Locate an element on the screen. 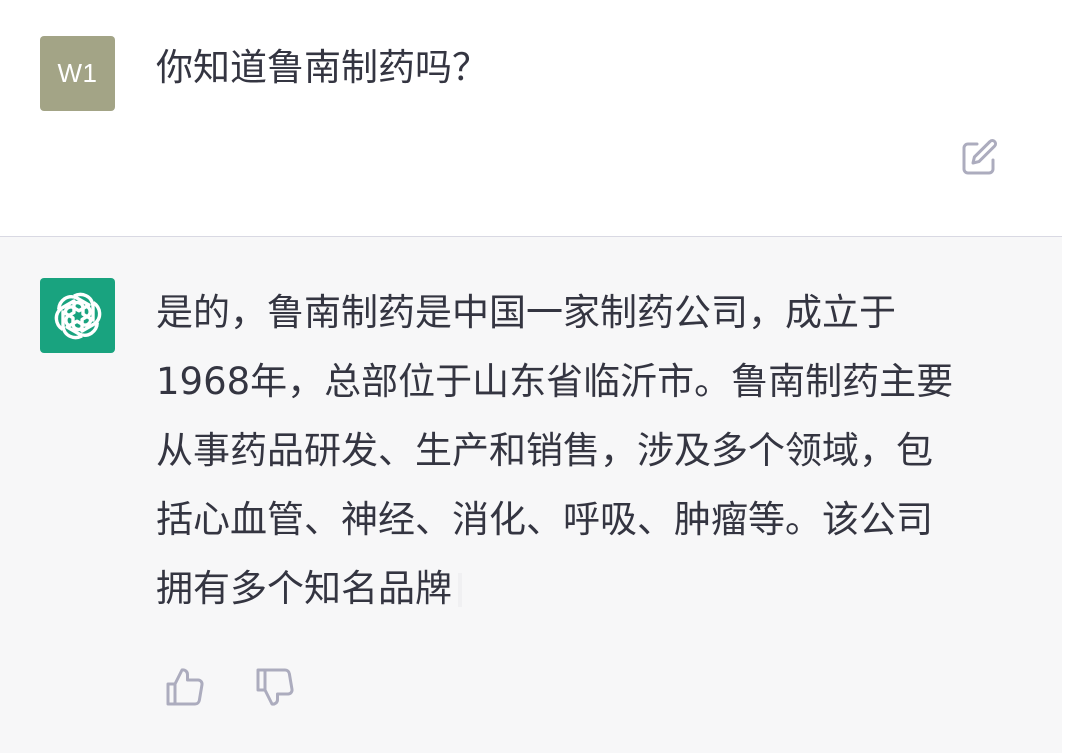 This screenshot has width=1080, height=753. streaming-cursor is located at coordinates (460, 590).